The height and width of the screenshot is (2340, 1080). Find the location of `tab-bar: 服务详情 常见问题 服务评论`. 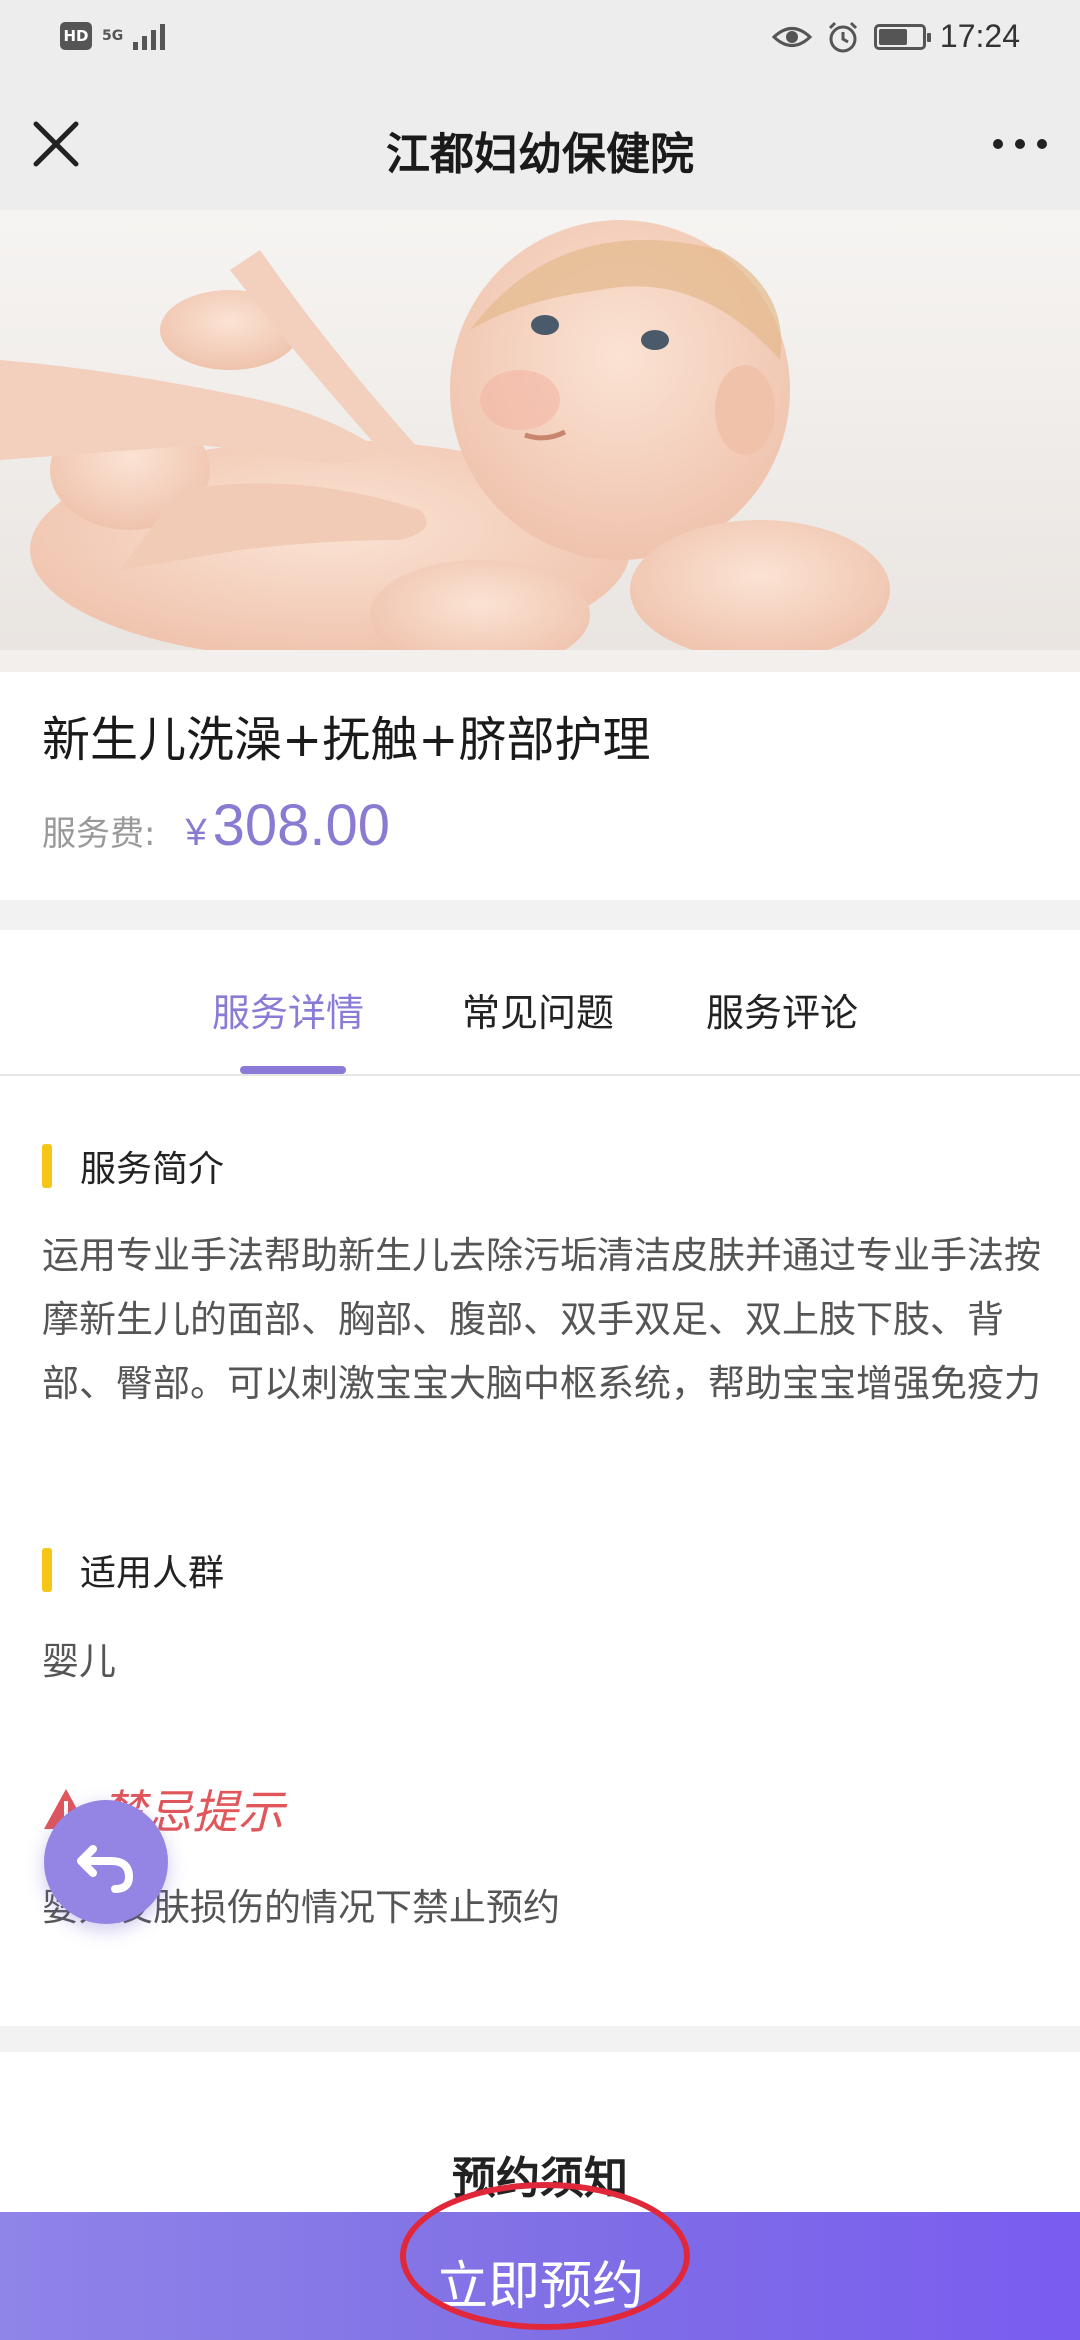

tab-bar: 服务详情 常见问题 服务评论 is located at coordinates (540, 1003).